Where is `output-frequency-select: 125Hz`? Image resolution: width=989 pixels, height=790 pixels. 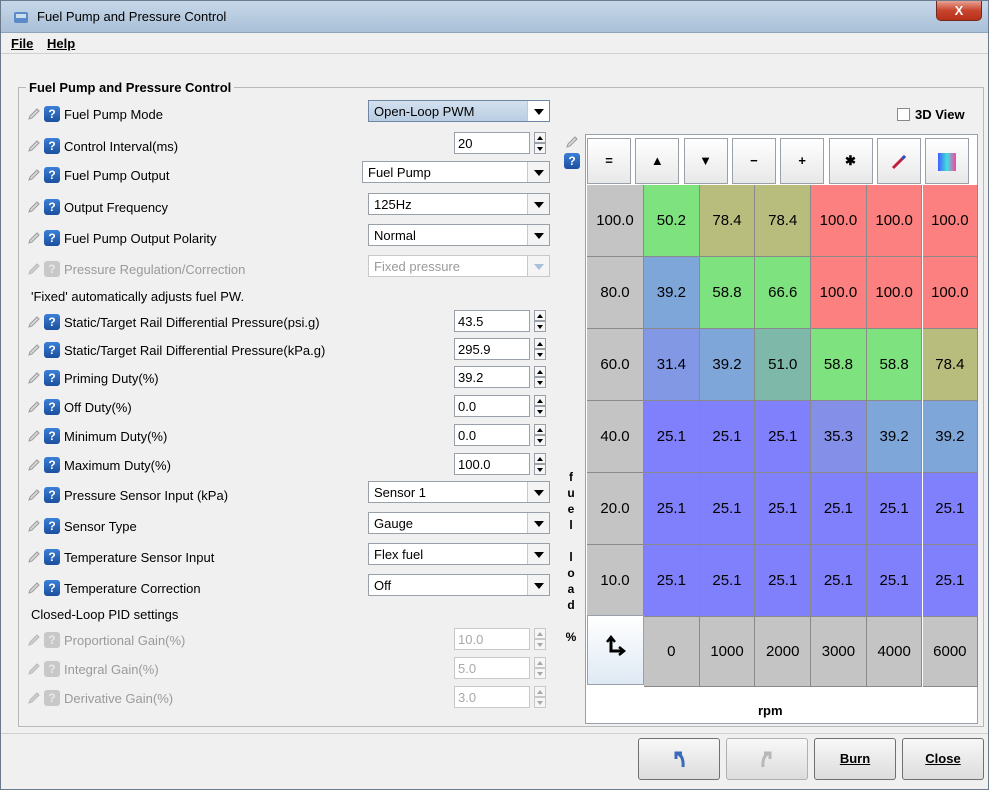 output-frequency-select: 125Hz is located at coordinates (459, 204).